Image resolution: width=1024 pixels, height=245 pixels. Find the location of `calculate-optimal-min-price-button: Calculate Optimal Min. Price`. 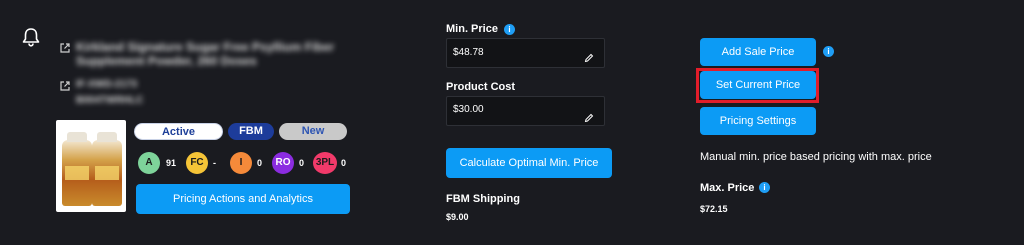

calculate-optimal-min-price-button: Calculate Optimal Min. Price is located at coordinates (529, 163).